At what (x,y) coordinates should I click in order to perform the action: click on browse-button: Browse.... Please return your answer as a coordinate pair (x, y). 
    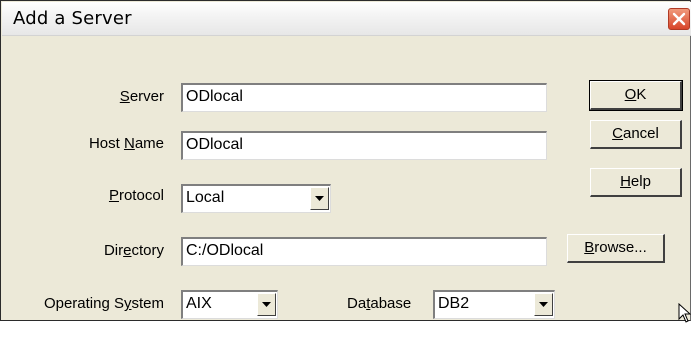
    Looking at the image, I should click on (616, 248).